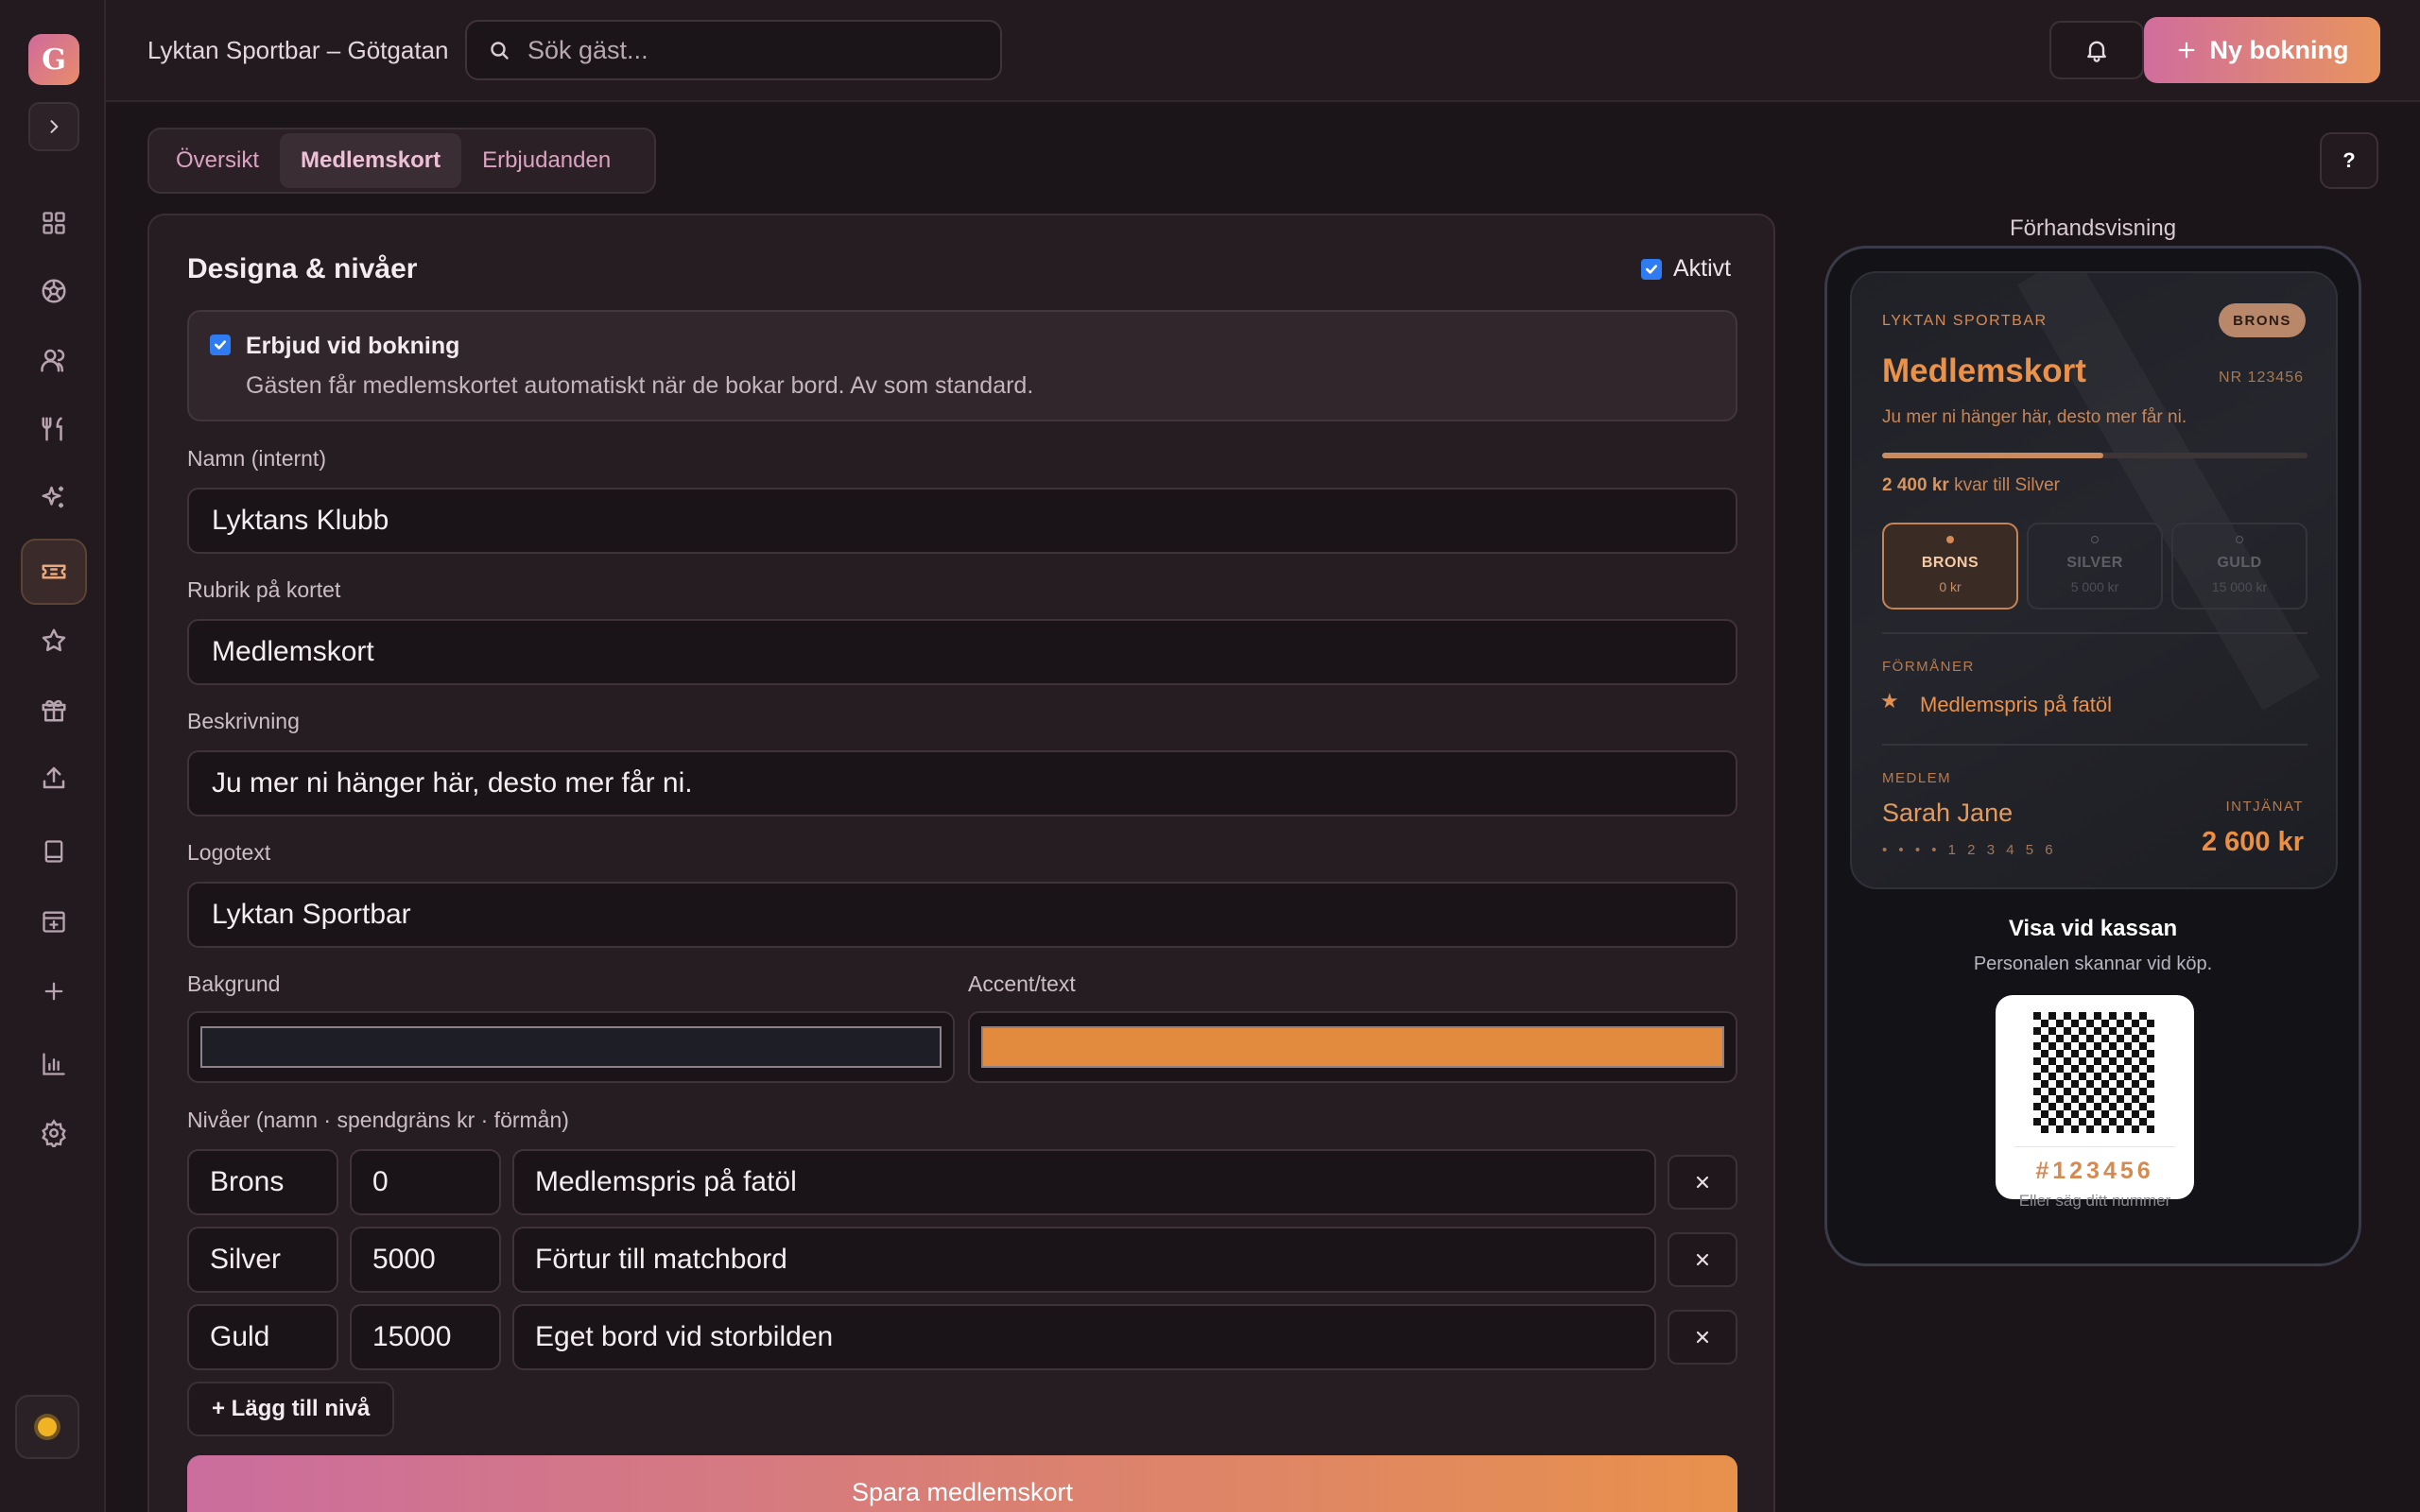 Image resolution: width=2420 pixels, height=1512 pixels. I want to click on upload-icon, so click(54, 777).